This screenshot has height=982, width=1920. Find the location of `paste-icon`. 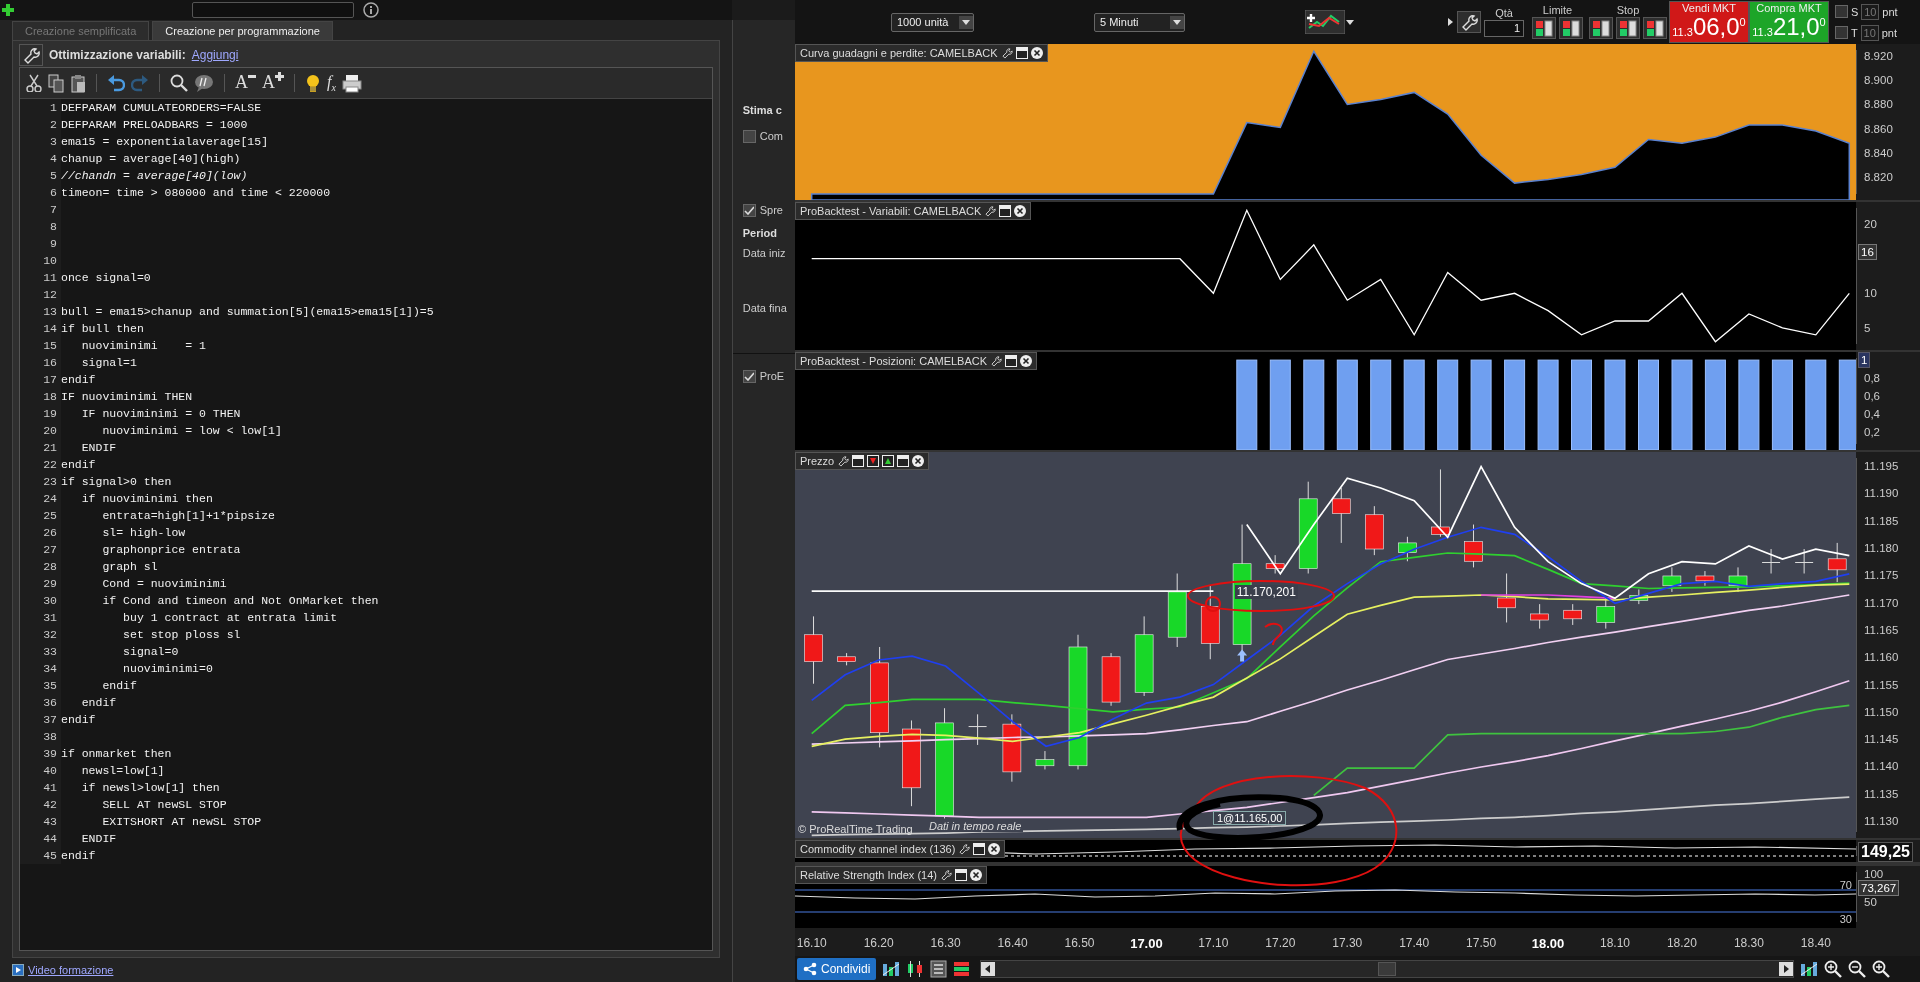

paste-icon is located at coordinates (78, 83).